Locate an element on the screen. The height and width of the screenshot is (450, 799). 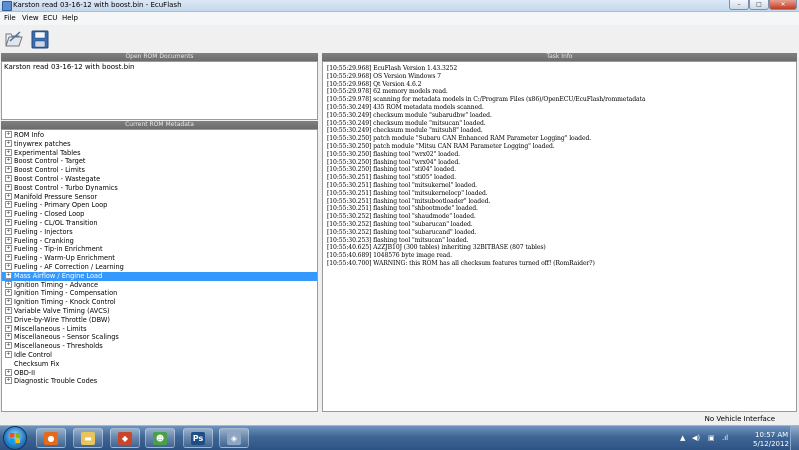
tree-item: + Diagnostic Trouble Codes is located at coordinates (159, 381).